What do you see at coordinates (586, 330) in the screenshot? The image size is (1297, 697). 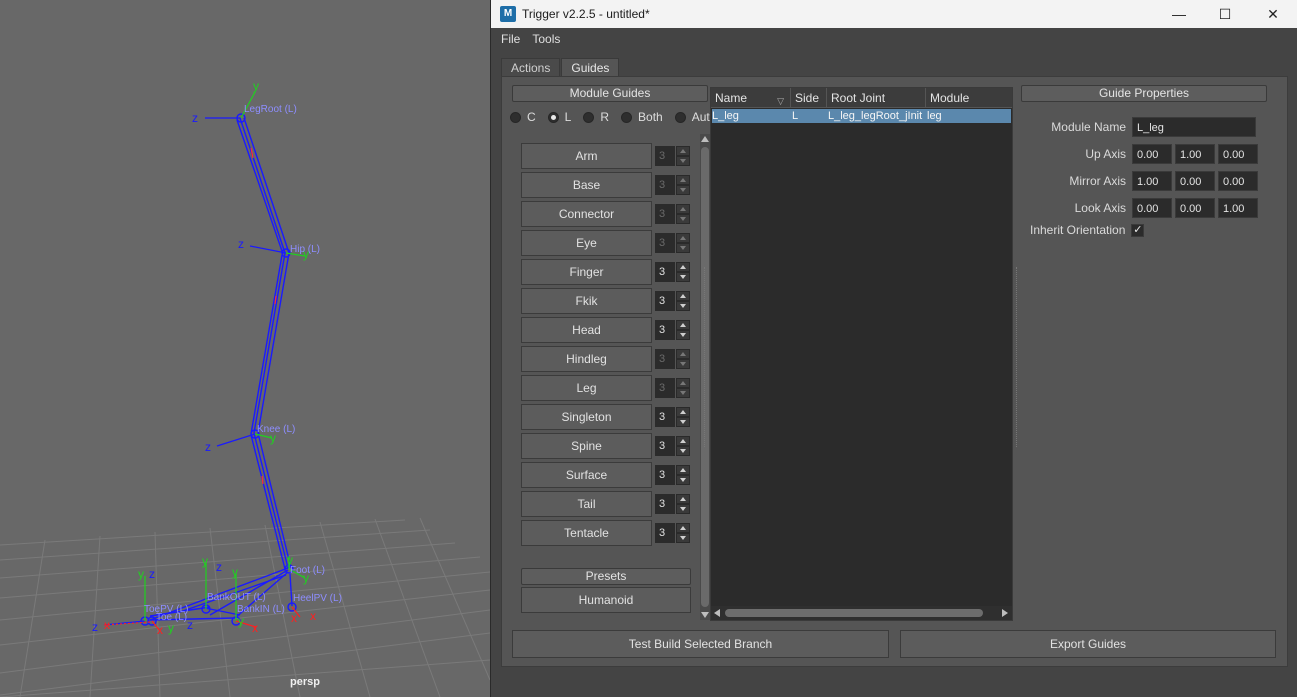 I see `module-button-head: Head` at bounding box center [586, 330].